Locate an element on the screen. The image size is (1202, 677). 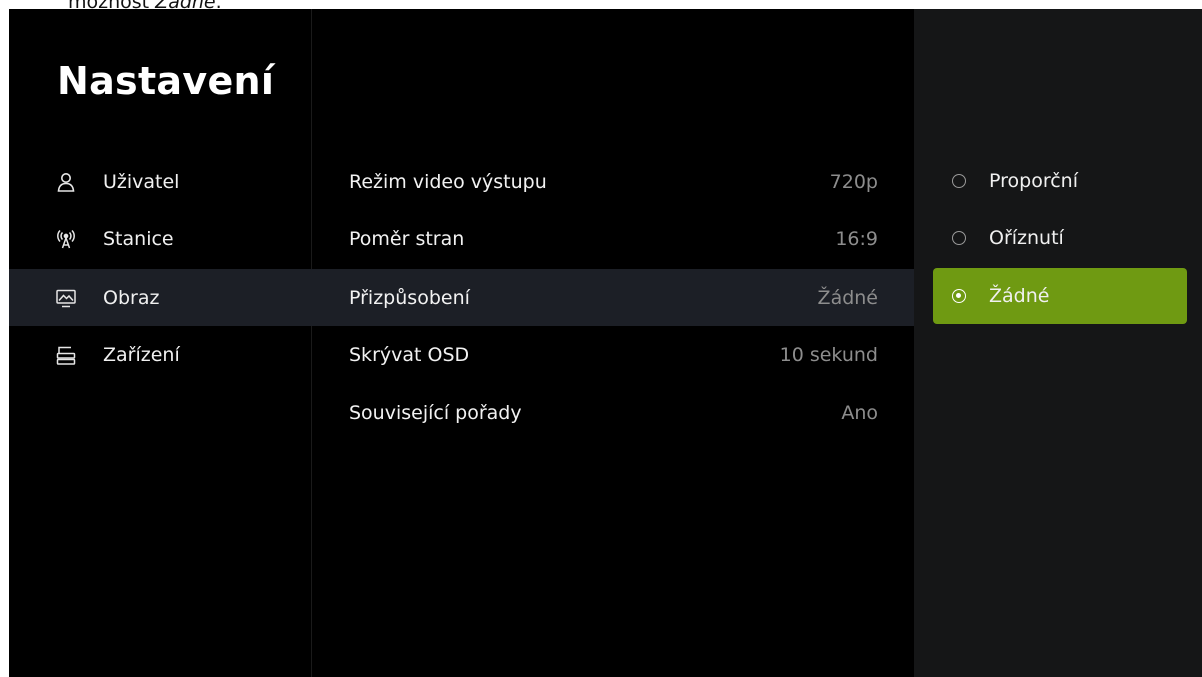
antenna-icon is located at coordinates (66, 239).